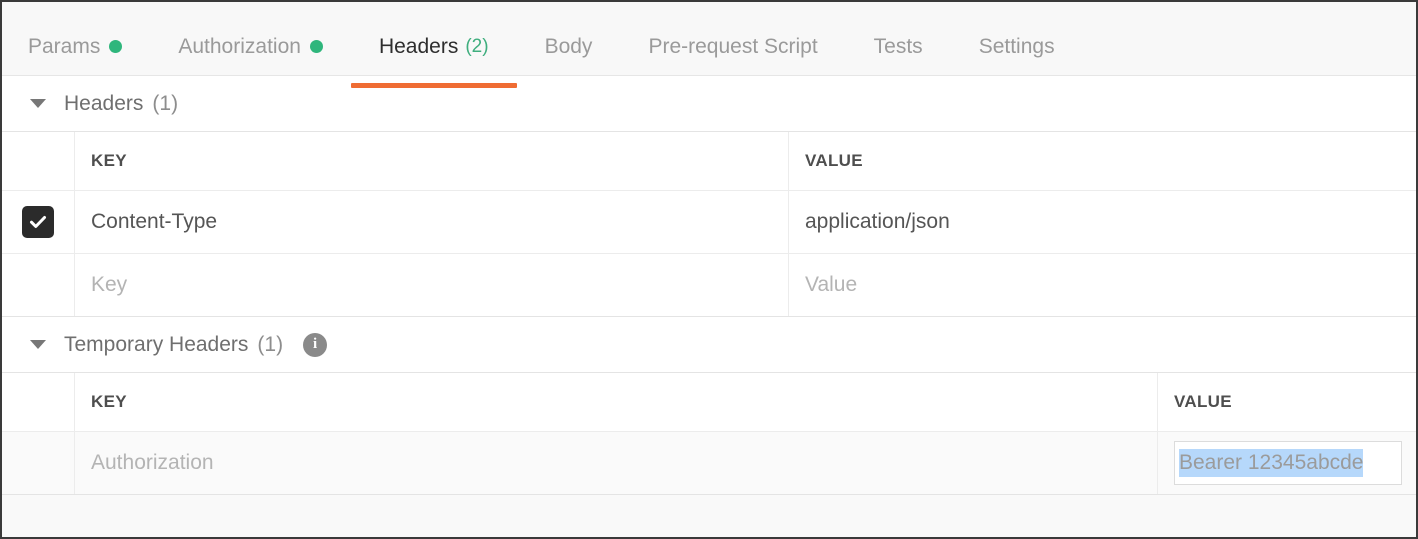 This screenshot has width=1418, height=539. What do you see at coordinates (432, 285) in the screenshot?
I see `new-row-key-cell: Key` at bounding box center [432, 285].